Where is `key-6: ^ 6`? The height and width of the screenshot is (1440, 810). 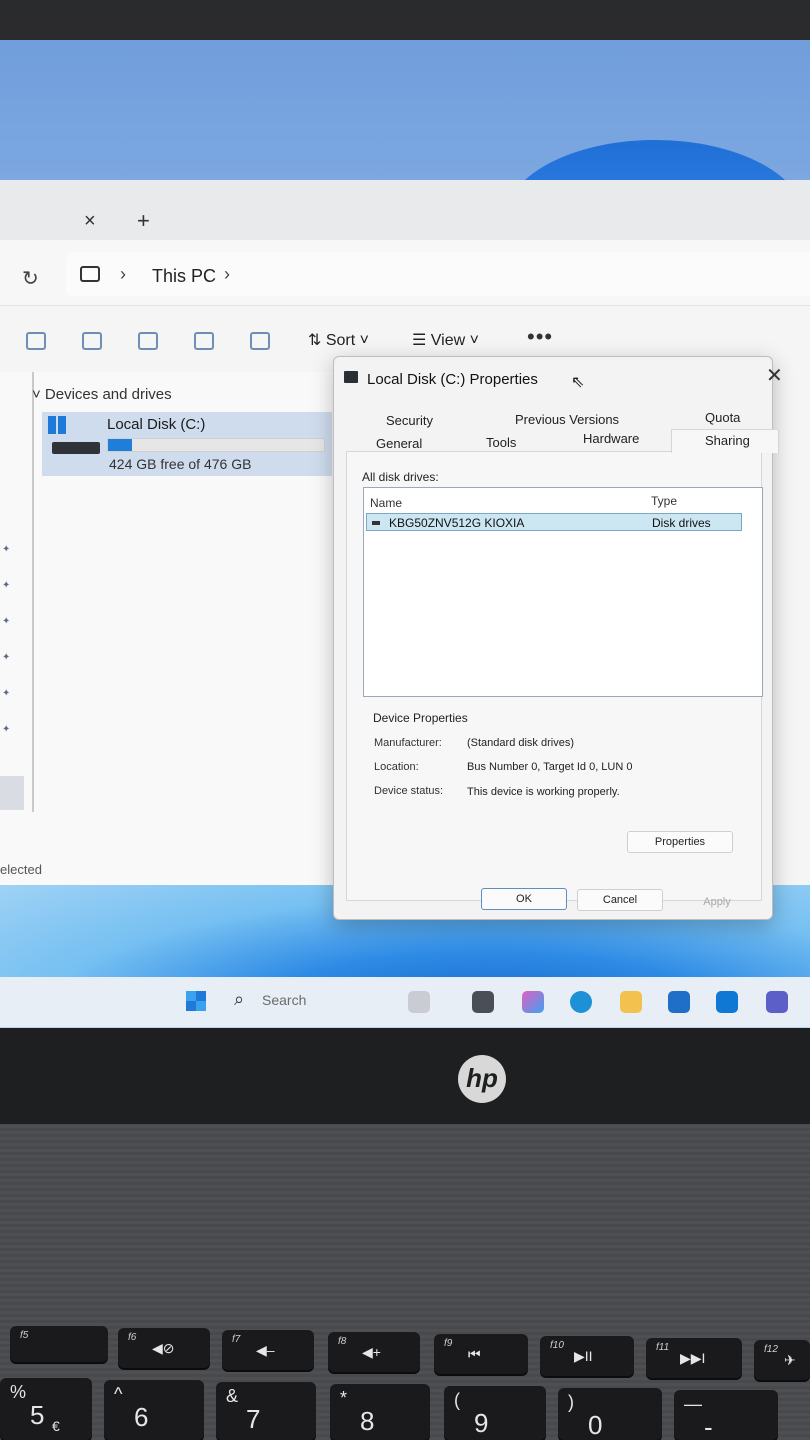
key-6: ^ 6 is located at coordinates (154, 1410).